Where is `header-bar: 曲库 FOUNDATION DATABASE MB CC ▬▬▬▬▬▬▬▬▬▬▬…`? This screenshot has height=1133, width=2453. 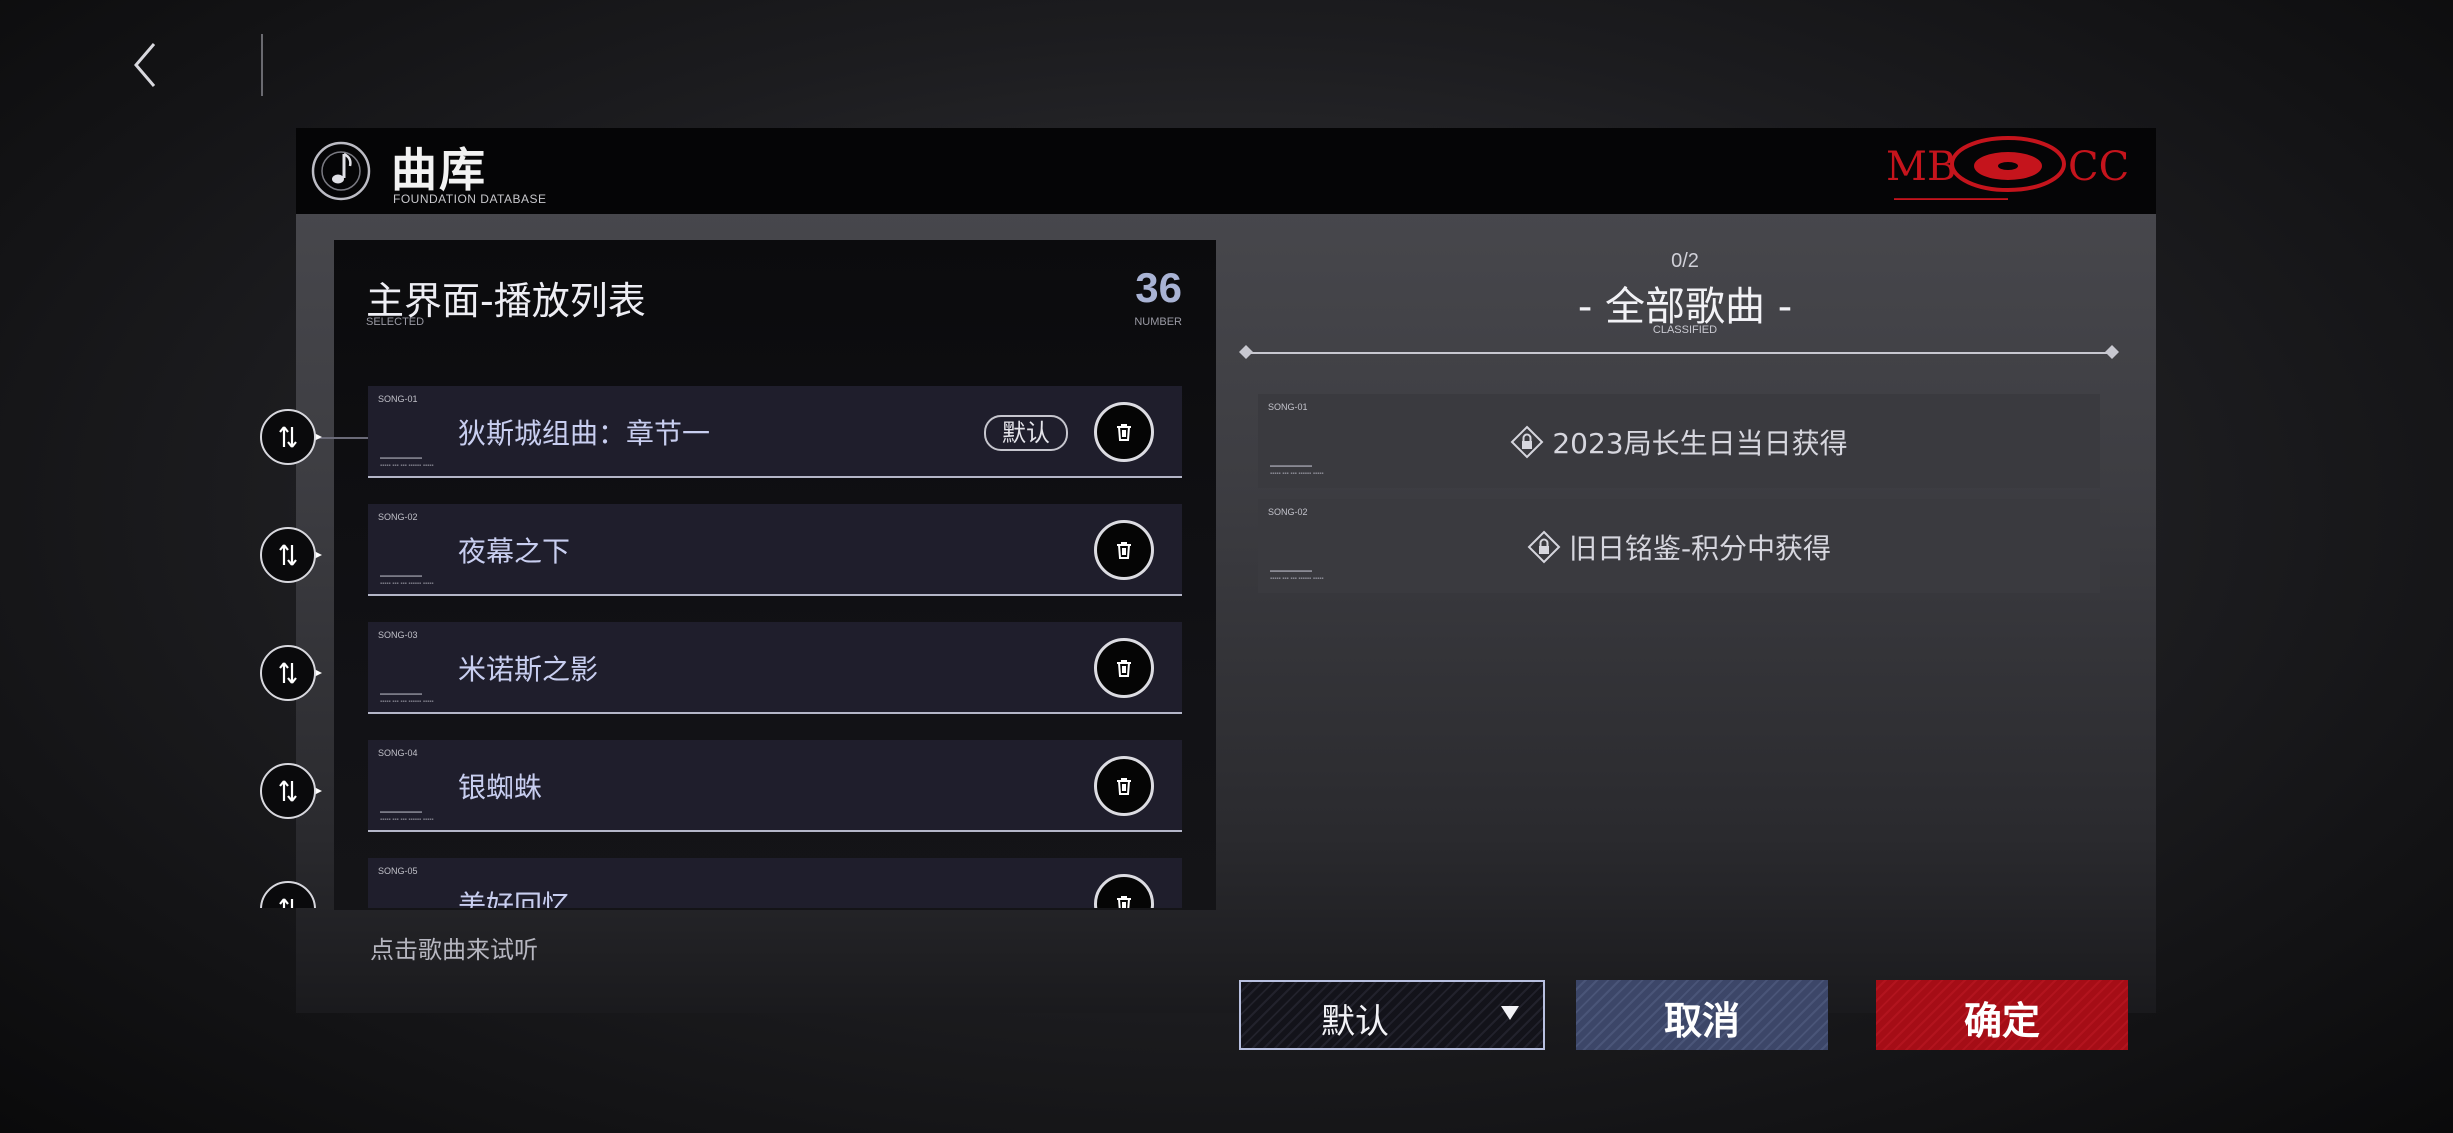 header-bar: 曲库 FOUNDATION DATABASE MB CC ▬▬▬▬▬▬▬▬▬▬▬… is located at coordinates (1226, 171).